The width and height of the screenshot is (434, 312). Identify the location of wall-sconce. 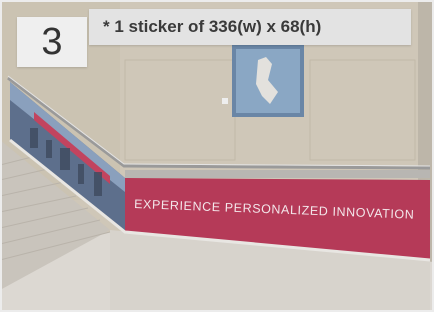
(225, 101).